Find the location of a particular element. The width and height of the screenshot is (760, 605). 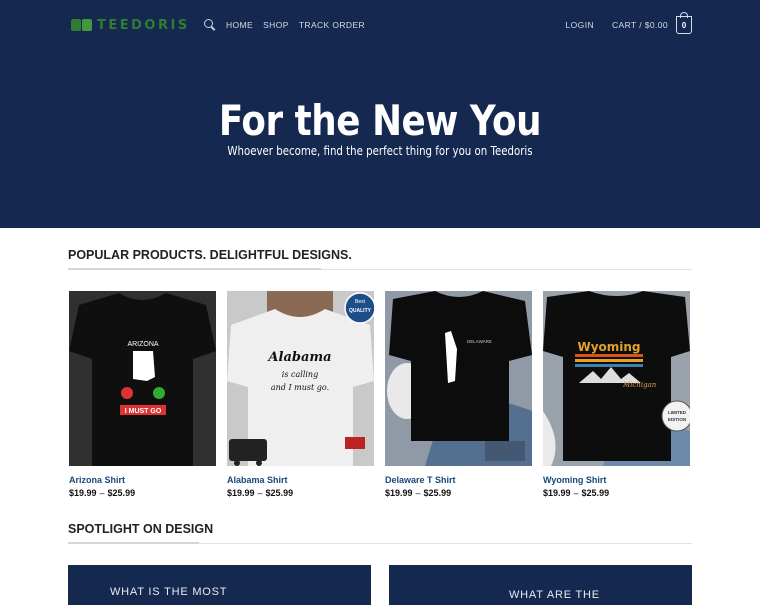

logo-text: TEEDORIS is located at coordinates (143, 25).